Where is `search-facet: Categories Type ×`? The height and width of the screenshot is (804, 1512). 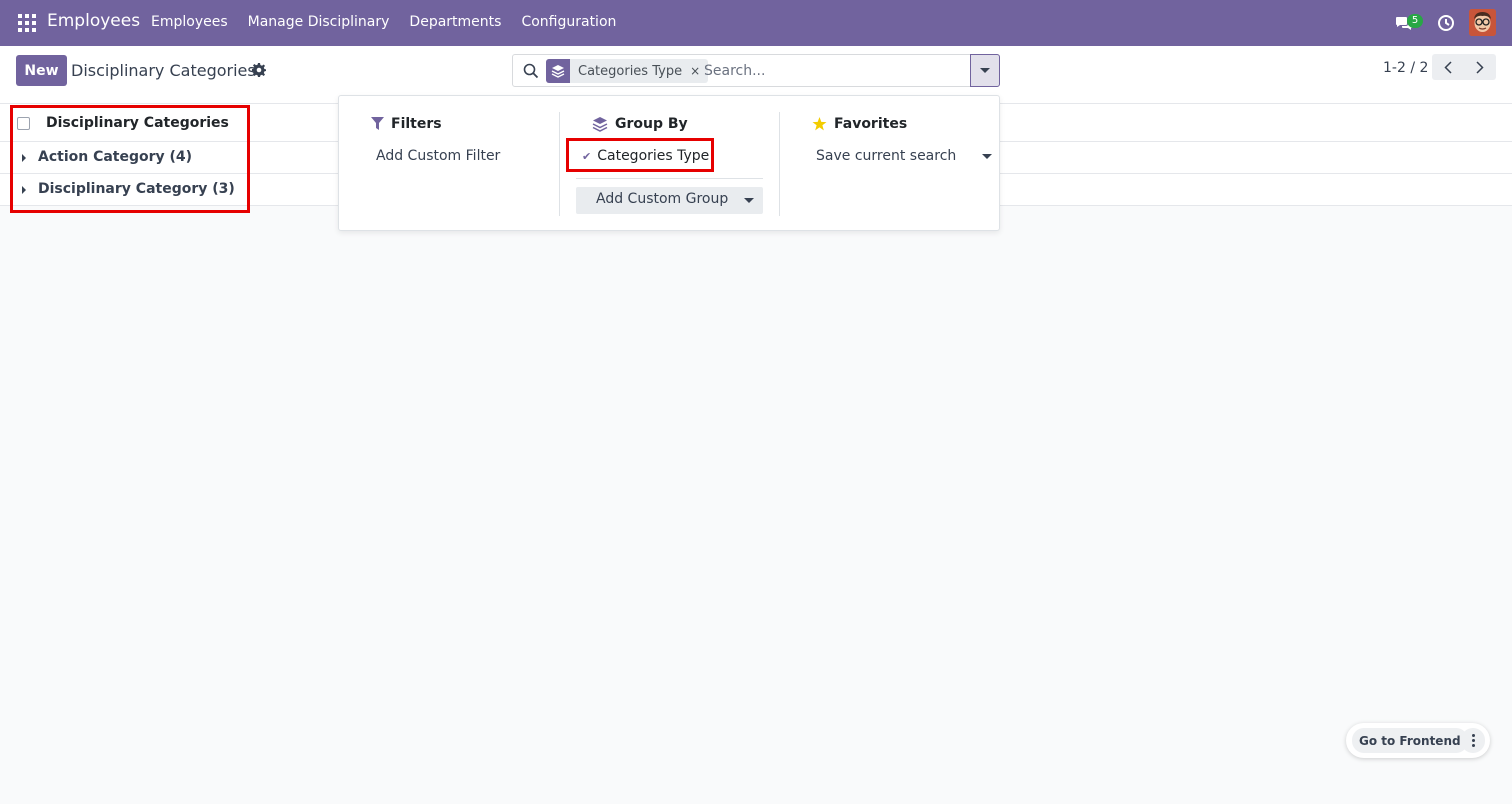
search-facet: Categories Type × is located at coordinates (627, 71).